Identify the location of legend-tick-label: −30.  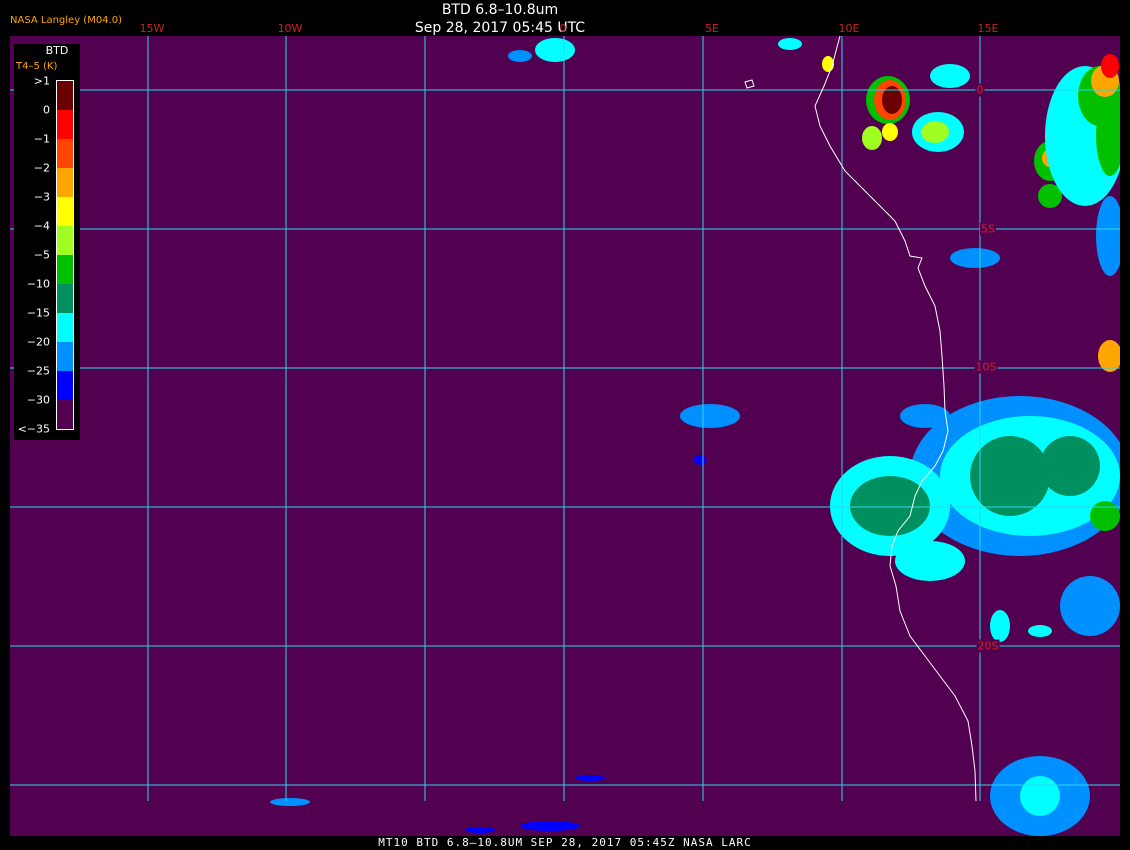
(38, 400).